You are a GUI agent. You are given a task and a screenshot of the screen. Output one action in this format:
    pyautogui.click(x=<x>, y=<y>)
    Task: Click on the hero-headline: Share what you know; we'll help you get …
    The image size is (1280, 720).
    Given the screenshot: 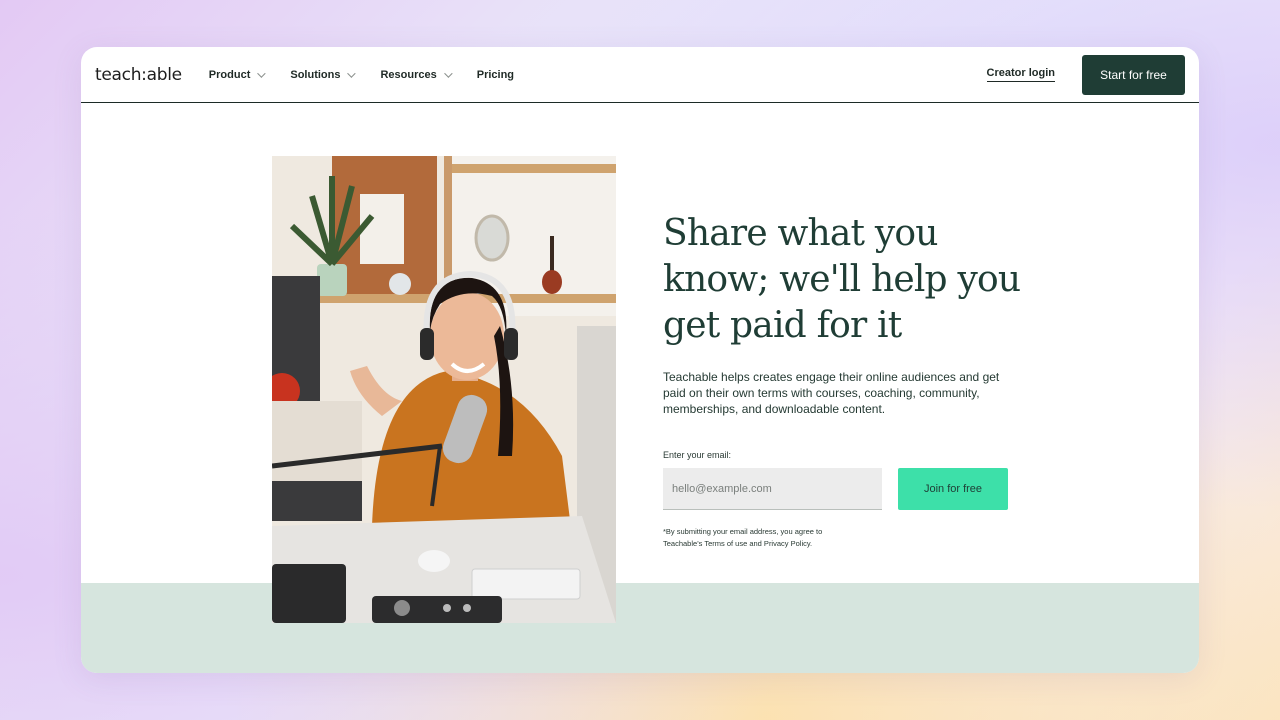 What is the action you would take?
    pyautogui.click(x=842, y=279)
    